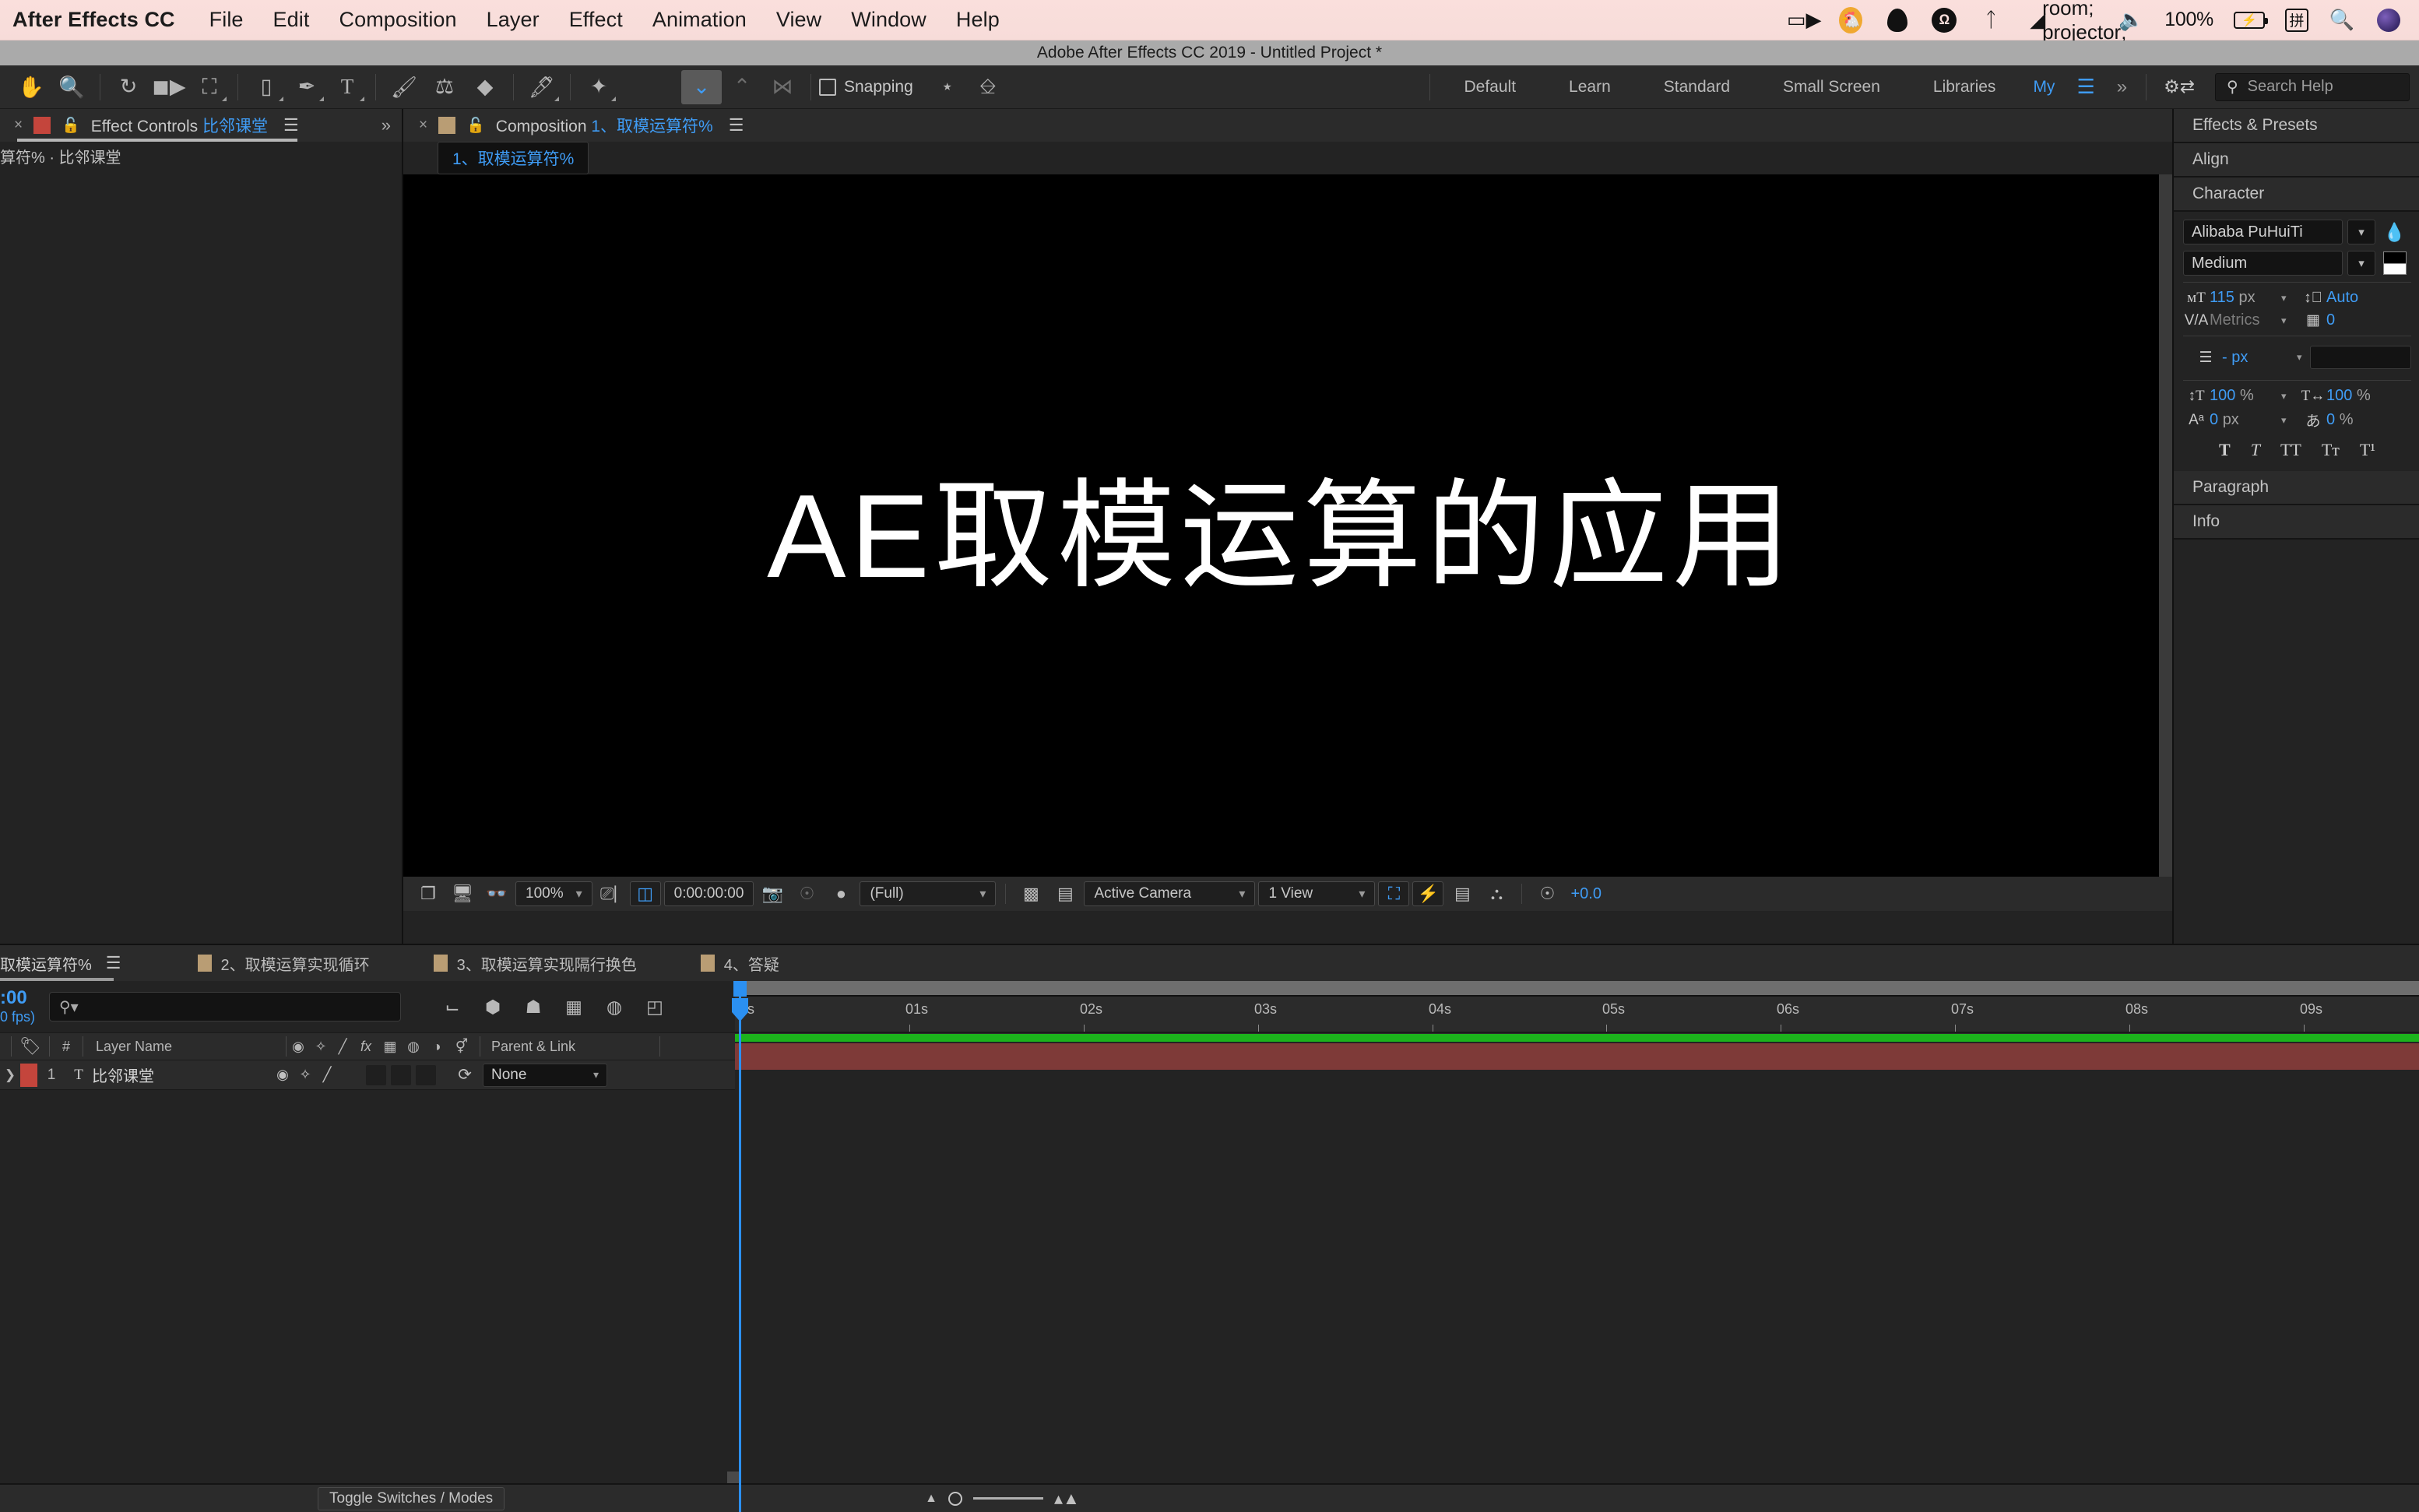 The image size is (2419, 1512). What do you see at coordinates (1697, 88) in the screenshot?
I see `workspace-standard: Standard` at bounding box center [1697, 88].